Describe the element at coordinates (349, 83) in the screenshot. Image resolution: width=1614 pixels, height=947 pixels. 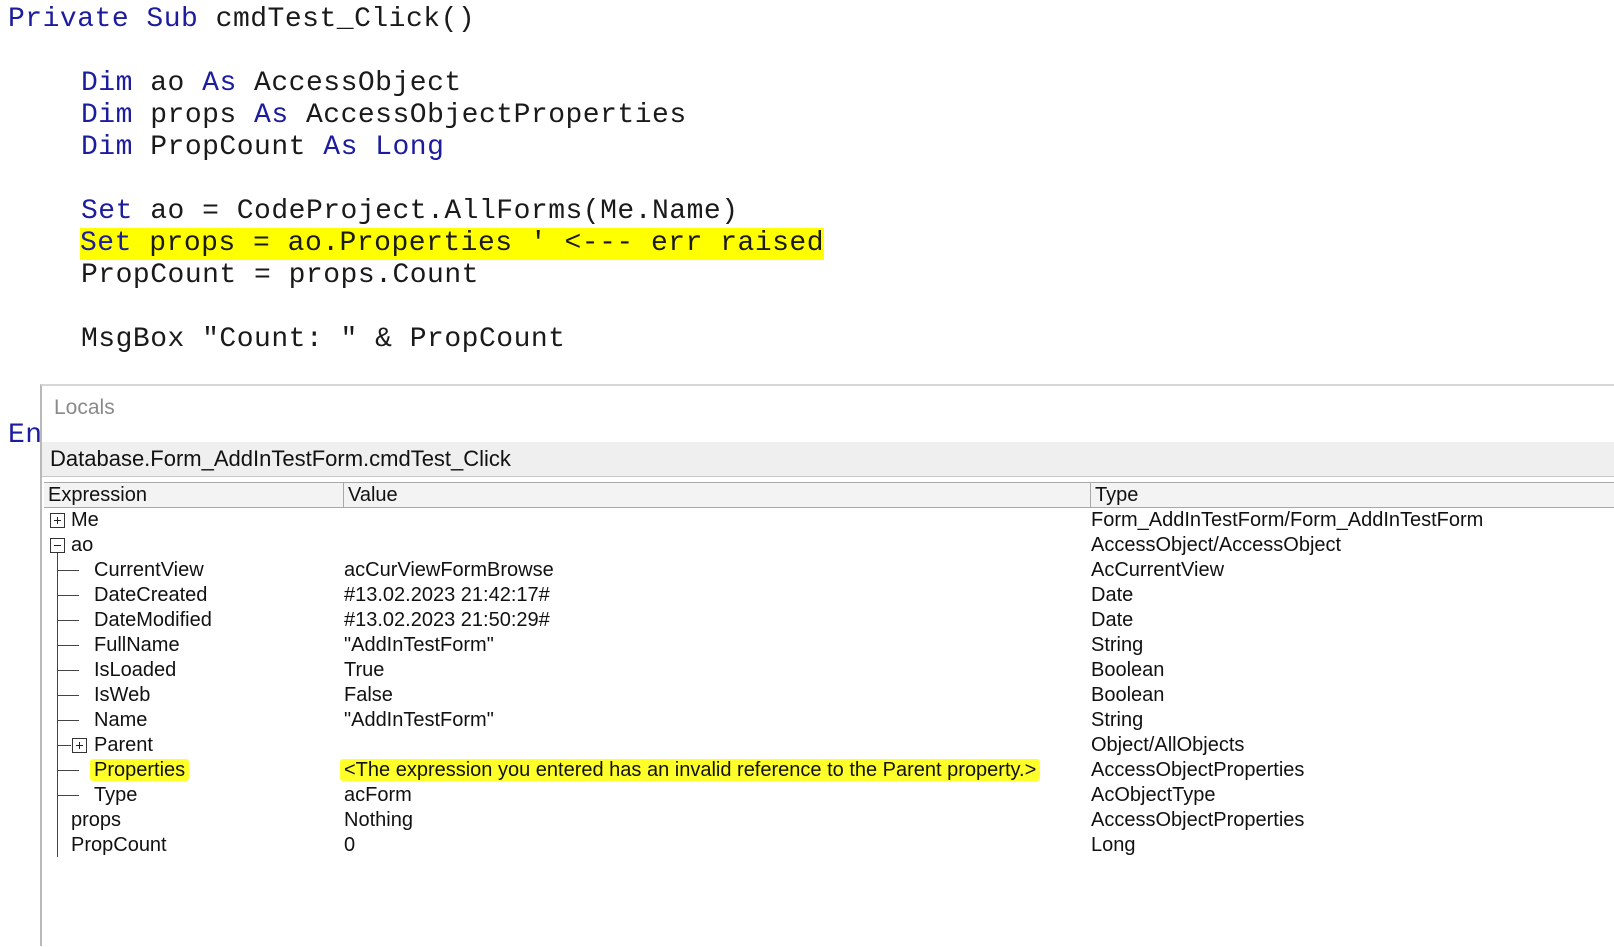
I see `code-text: AccessObject` at that location.